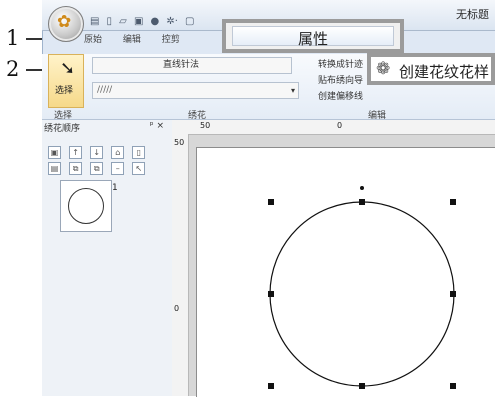 The width and height of the screenshot is (495, 397). I want to click on select-button: ➘ 选择, so click(66, 81).